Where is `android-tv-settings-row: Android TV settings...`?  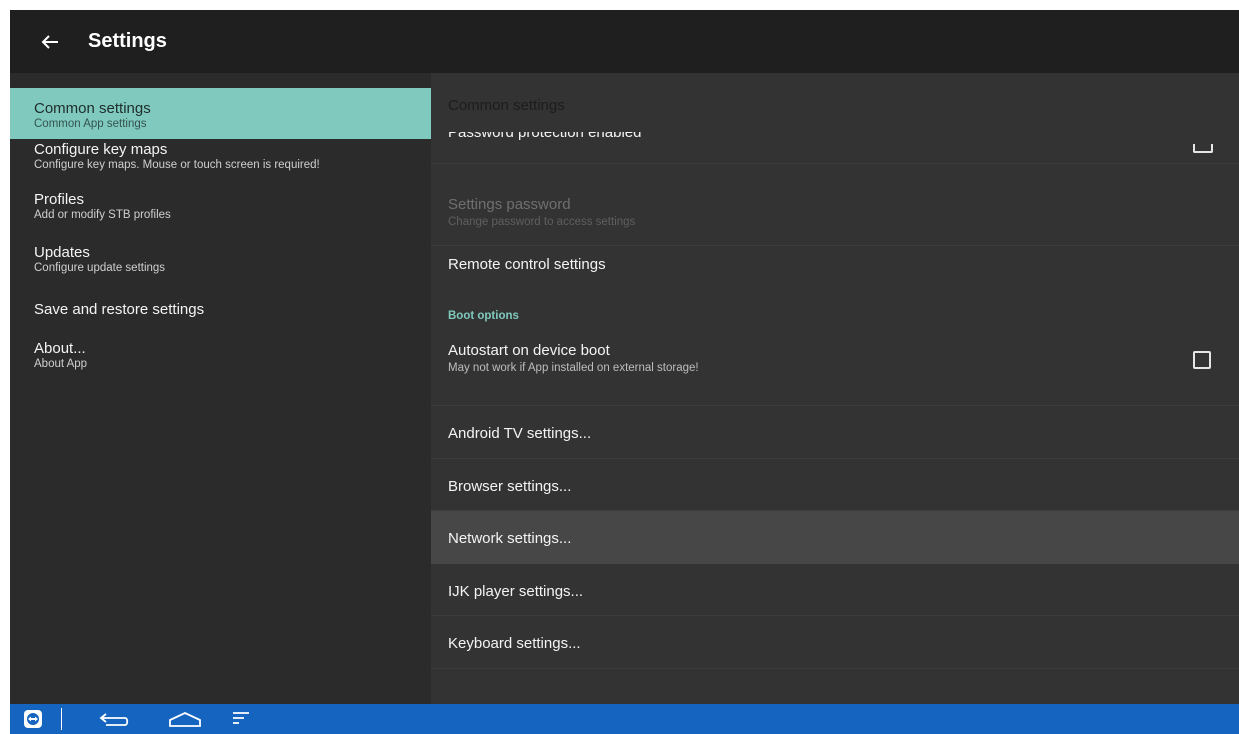
android-tv-settings-row: Android TV settings... is located at coordinates (835, 432).